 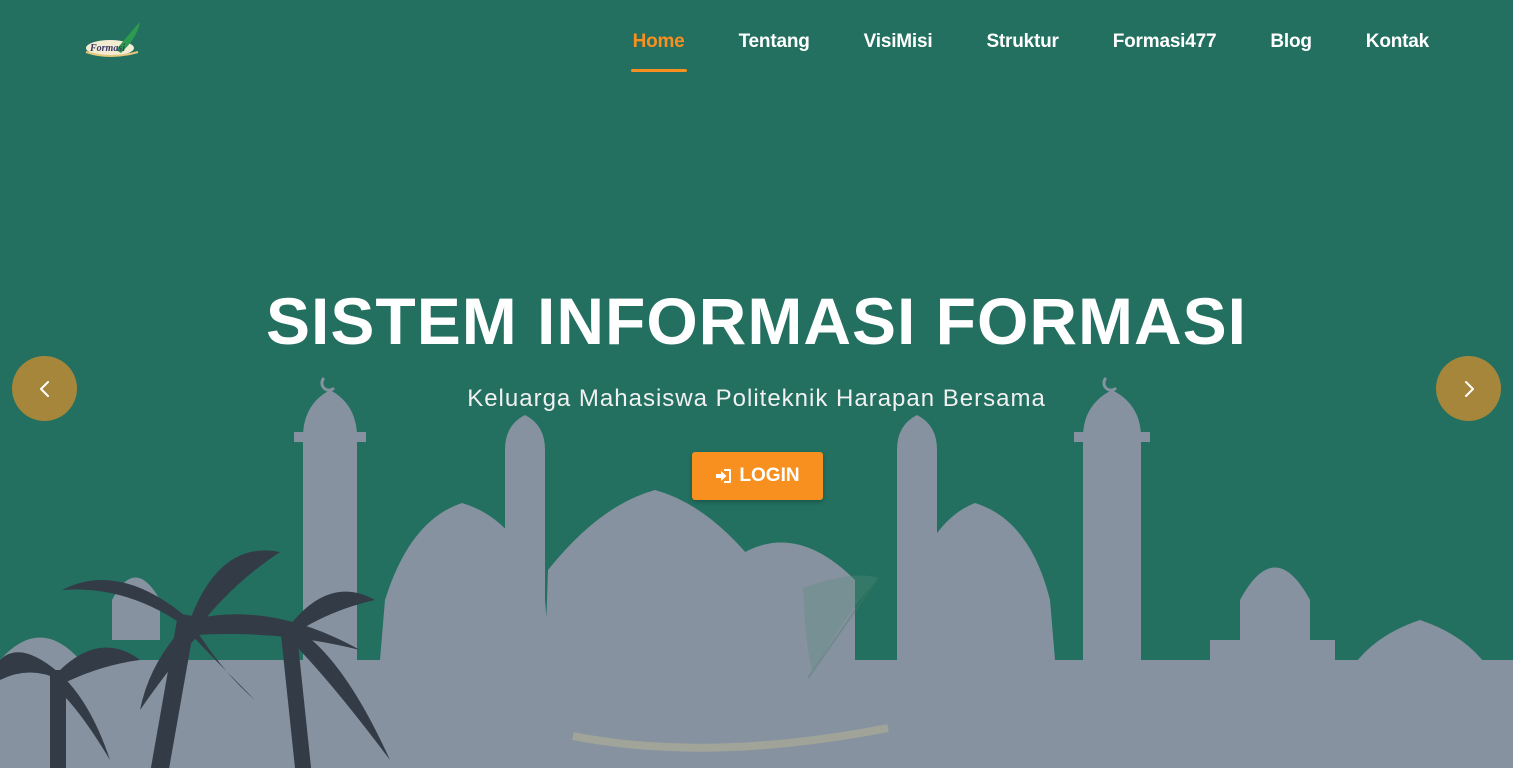 What do you see at coordinates (730, 663) in the screenshot?
I see `formasi-watermark-logo` at bounding box center [730, 663].